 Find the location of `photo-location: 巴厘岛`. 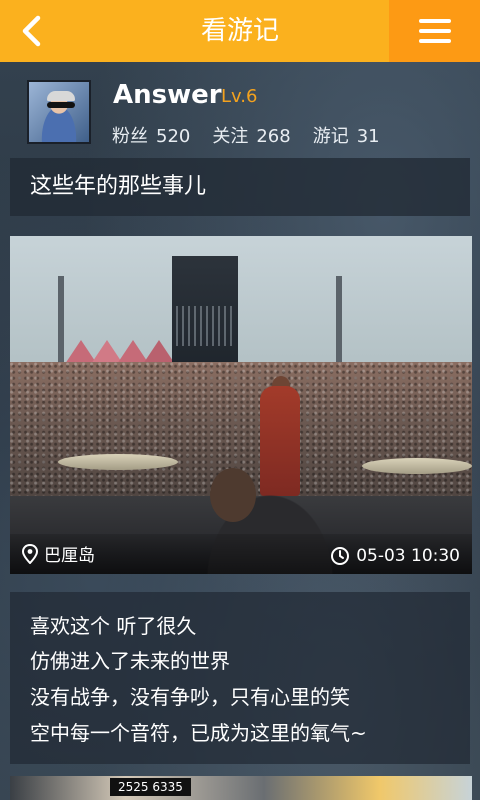

photo-location: 巴厘岛 is located at coordinates (58, 553).